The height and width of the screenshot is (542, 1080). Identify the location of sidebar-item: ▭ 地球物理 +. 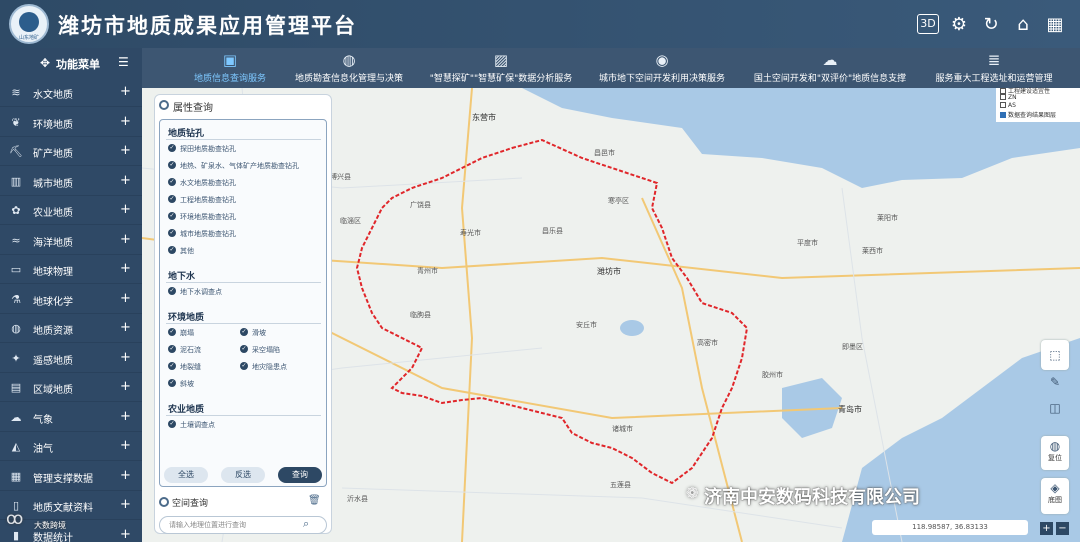
(71, 269).